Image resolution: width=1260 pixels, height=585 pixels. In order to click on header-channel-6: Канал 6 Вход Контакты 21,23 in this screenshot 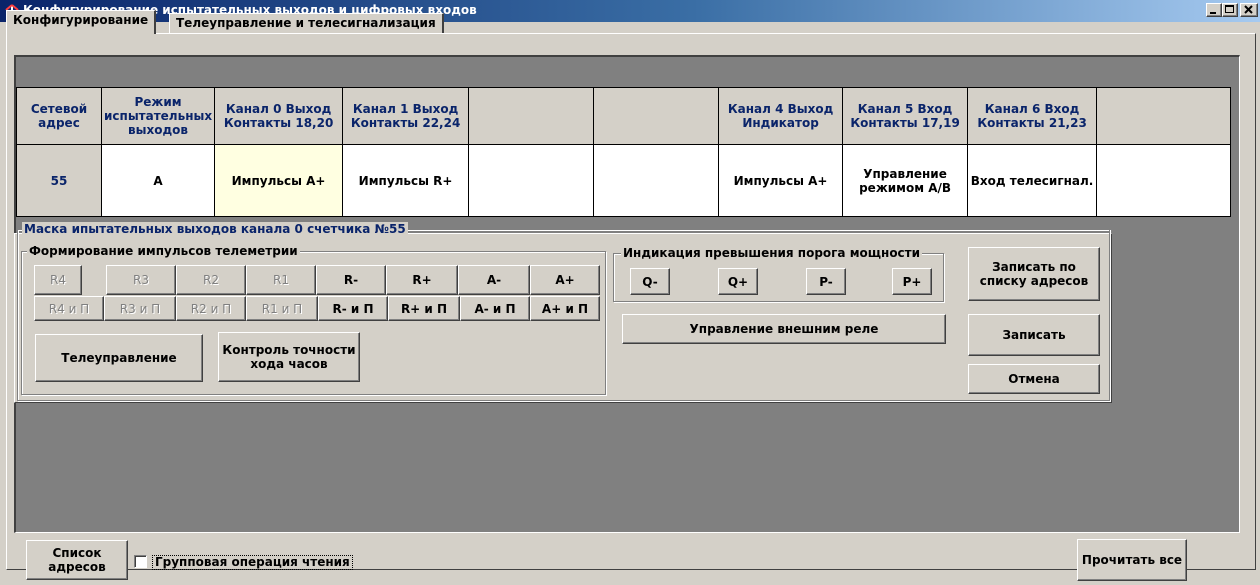, I will do `click(1032, 116)`.